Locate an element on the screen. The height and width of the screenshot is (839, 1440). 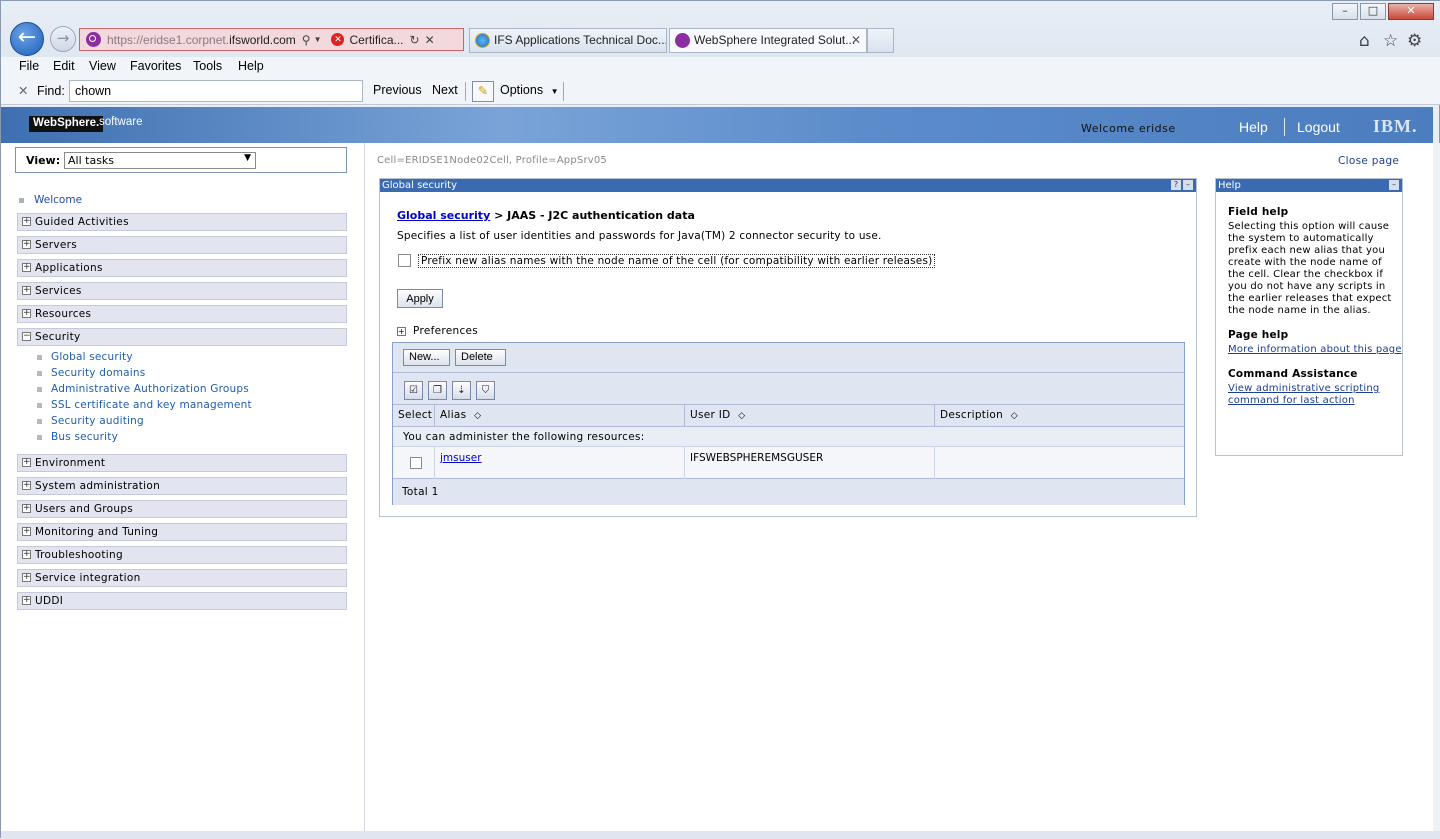
view-select: All tasks ▼ is located at coordinates (160, 160).